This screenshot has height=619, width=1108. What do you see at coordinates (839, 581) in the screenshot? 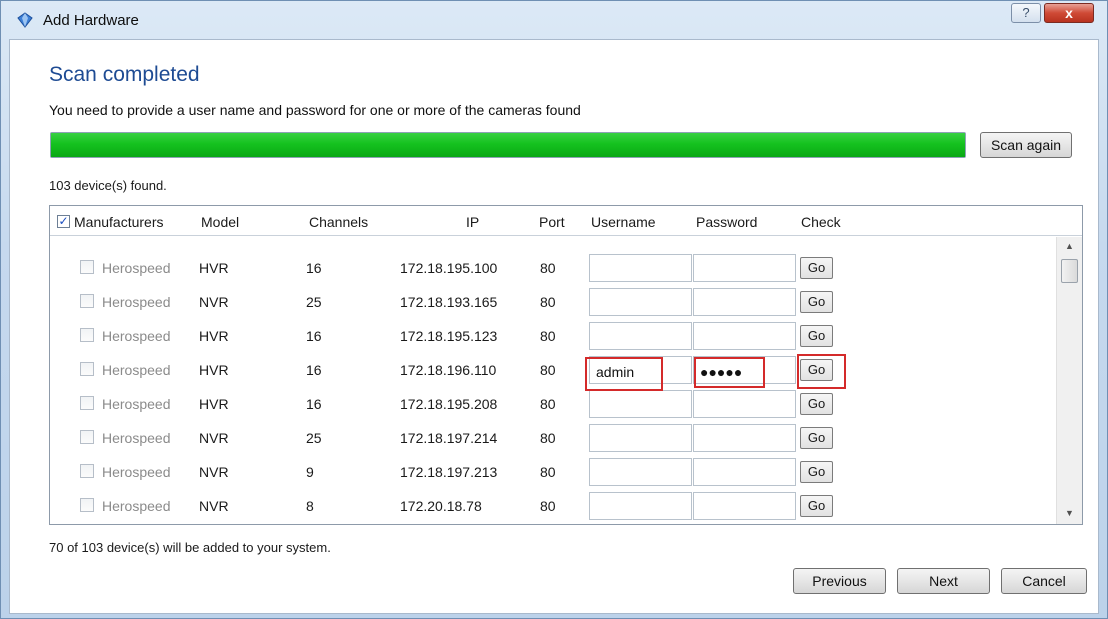
I see `previous-button: Previous` at bounding box center [839, 581].